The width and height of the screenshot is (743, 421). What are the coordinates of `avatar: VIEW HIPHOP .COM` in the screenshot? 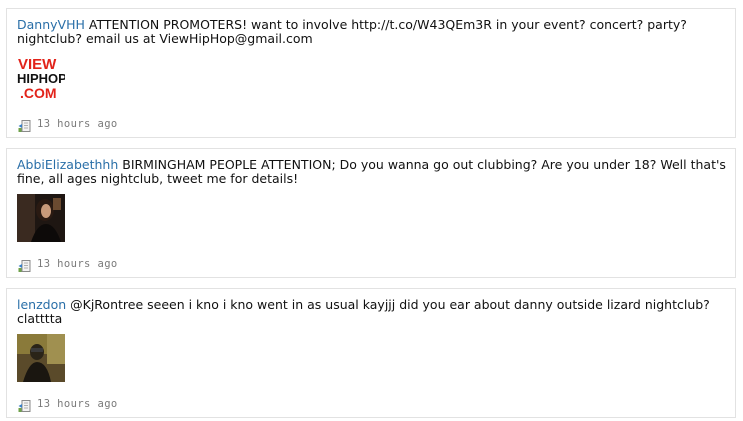 It's located at (41, 78).